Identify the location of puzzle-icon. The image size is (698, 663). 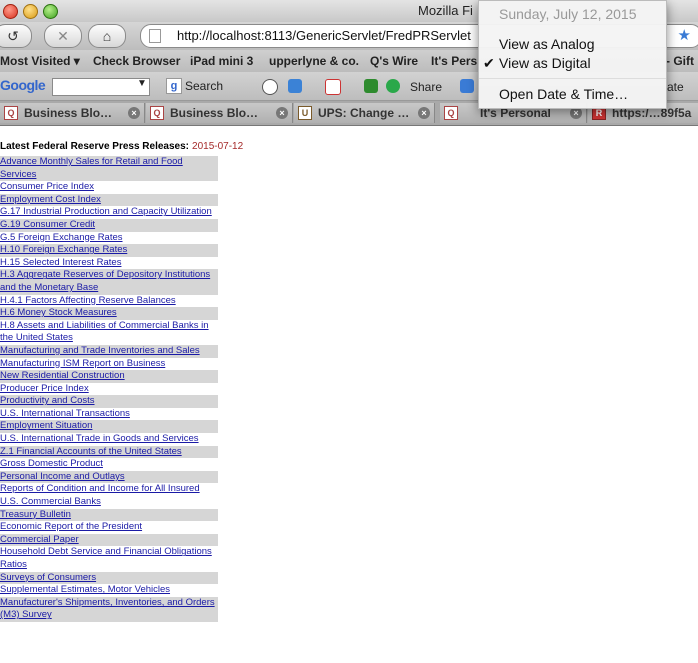
(295, 86).